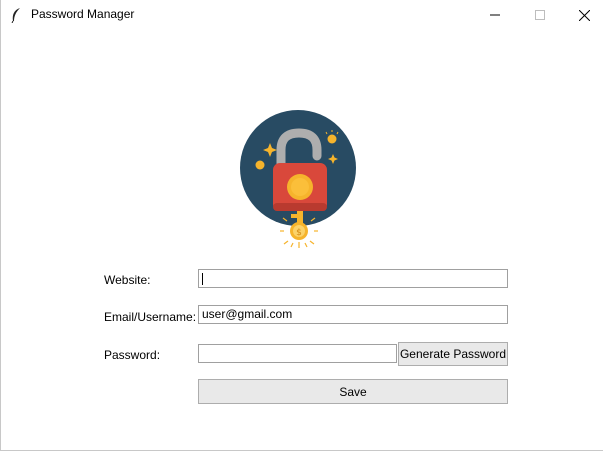 The height and width of the screenshot is (451, 603). I want to click on window-title: Password Manager, so click(83, 14).